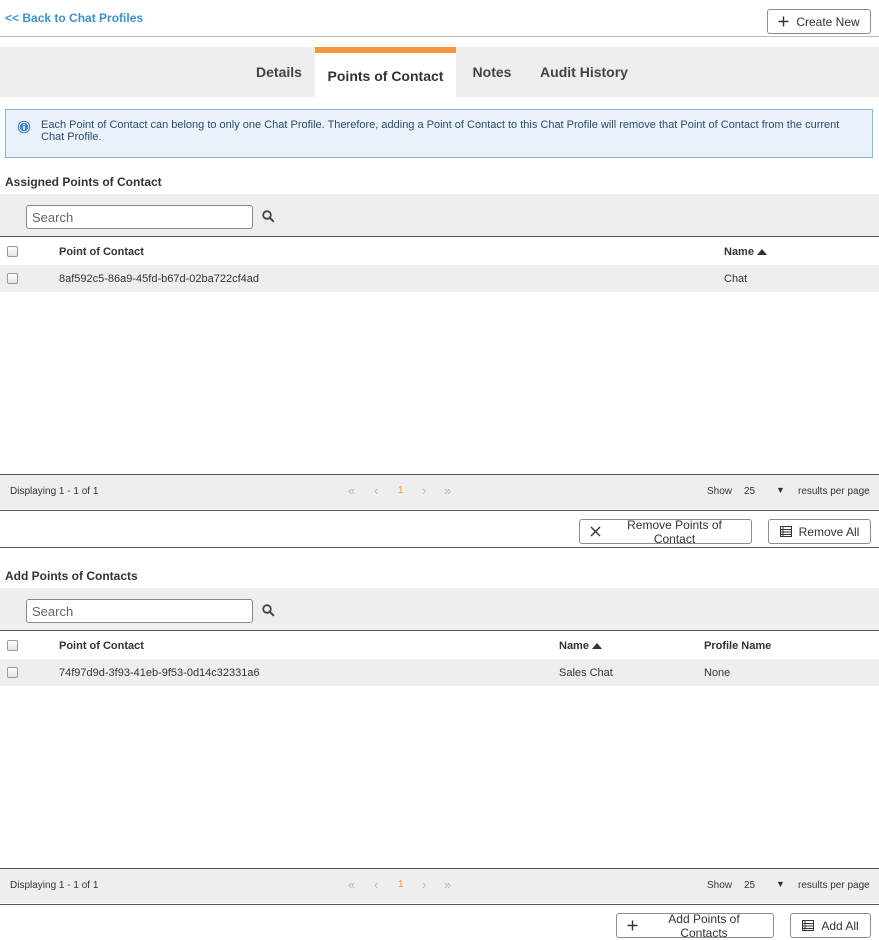  I want to click on tab-details: Details, so click(279, 72).